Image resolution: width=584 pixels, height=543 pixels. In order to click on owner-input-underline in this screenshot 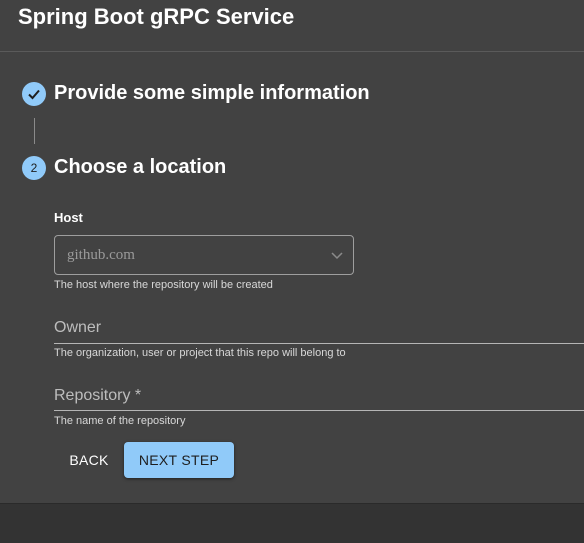, I will do `click(319, 343)`.